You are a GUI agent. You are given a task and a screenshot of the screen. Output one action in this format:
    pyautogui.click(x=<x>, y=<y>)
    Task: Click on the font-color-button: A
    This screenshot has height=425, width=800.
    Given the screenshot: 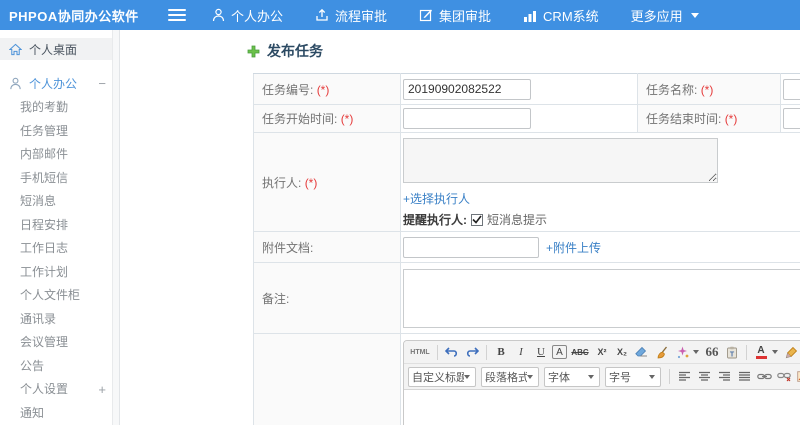 What is the action you would take?
    pyautogui.click(x=761, y=352)
    